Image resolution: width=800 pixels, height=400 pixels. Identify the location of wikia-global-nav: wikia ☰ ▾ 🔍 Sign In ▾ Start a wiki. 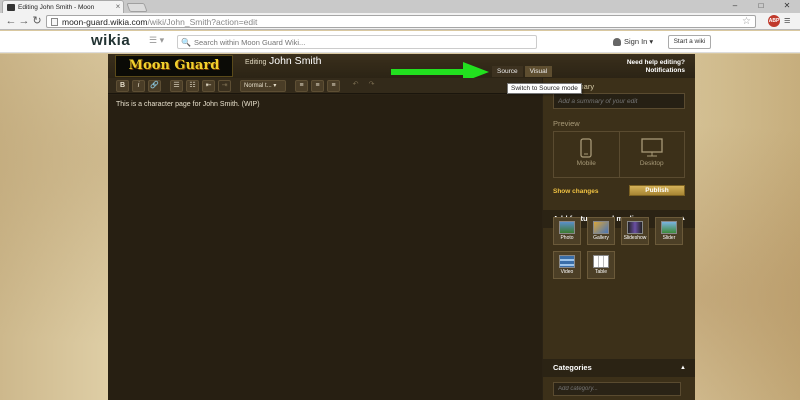
(400, 42).